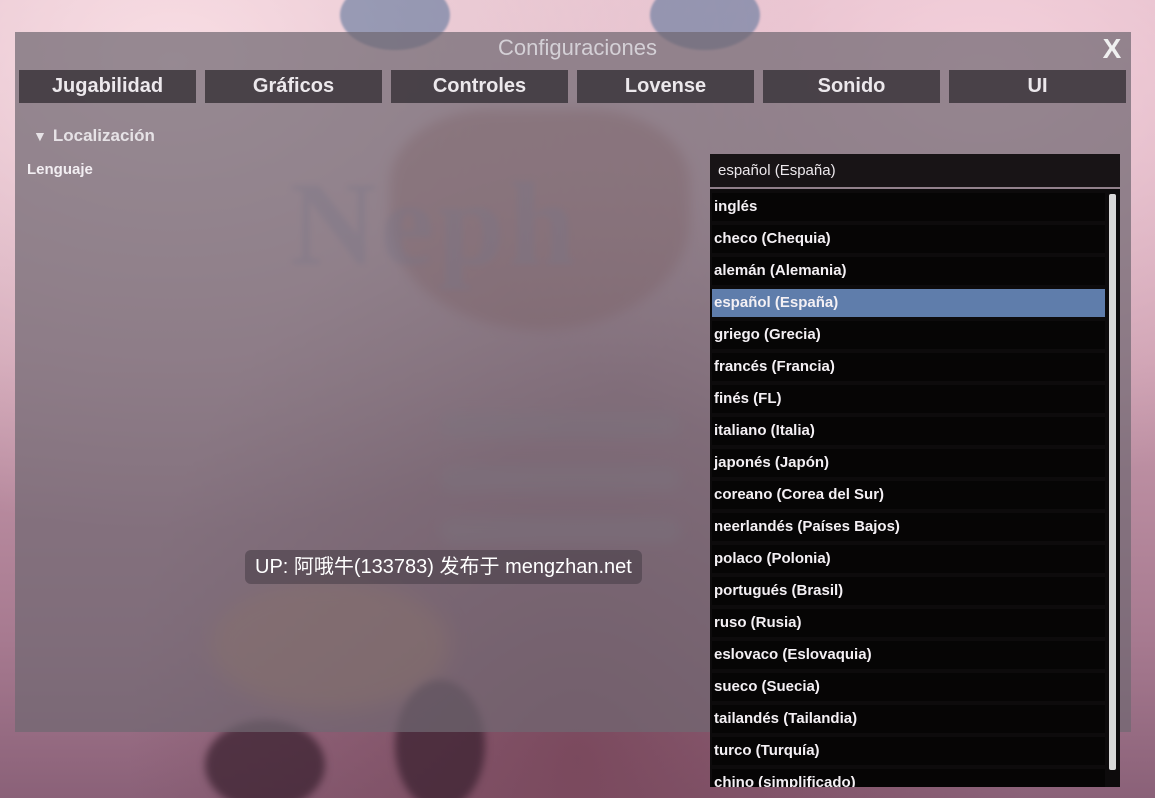 This screenshot has height=798, width=1155. I want to click on language-option-selected: español (España), so click(908, 303).